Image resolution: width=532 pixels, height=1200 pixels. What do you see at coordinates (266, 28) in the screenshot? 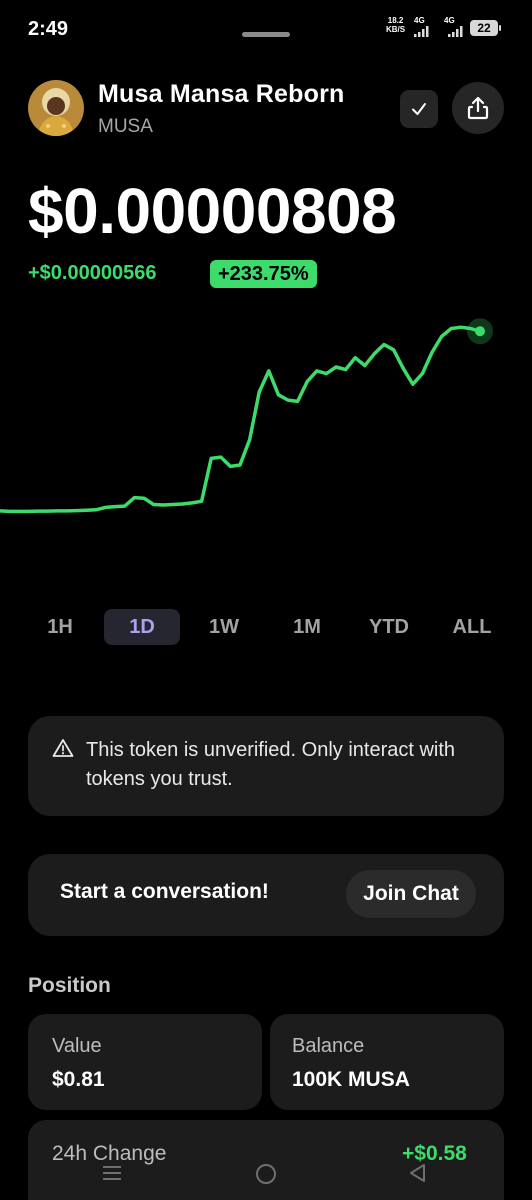
I see `status-bar: 2:49 18.2 KB/S 4G 4G 22` at bounding box center [266, 28].